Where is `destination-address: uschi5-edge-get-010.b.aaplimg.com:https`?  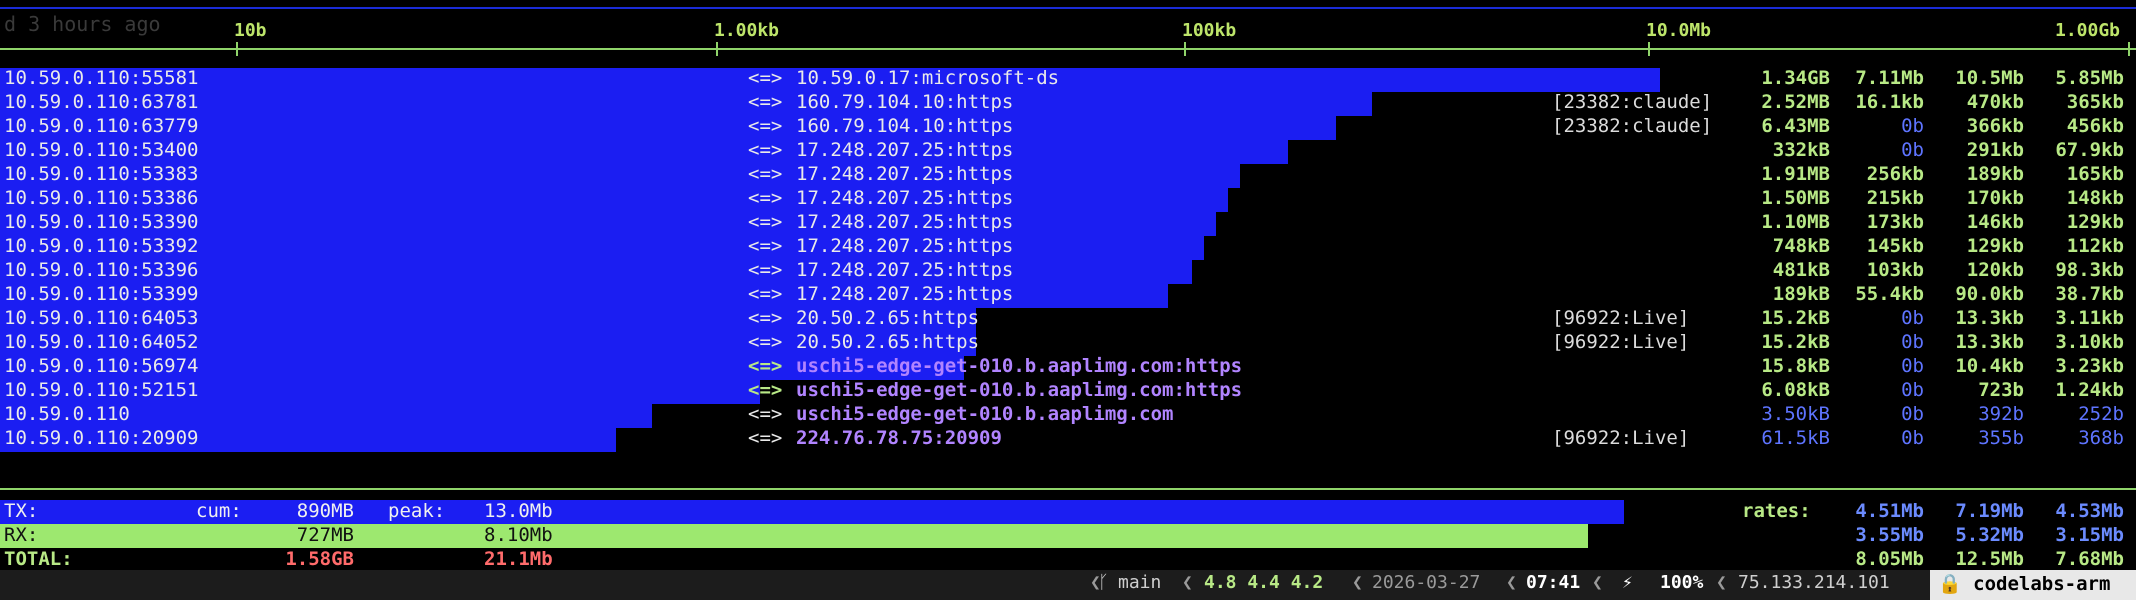 destination-address: uschi5-edge-get-010.b.aaplimg.com:https is located at coordinates (1019, 366).